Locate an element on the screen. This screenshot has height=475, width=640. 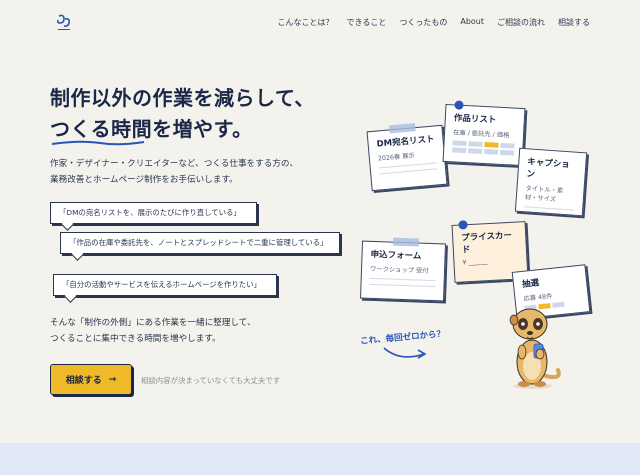
card-dm-list: DM宛名リスト 2026春 展示 is located at coordinates (407, 157).